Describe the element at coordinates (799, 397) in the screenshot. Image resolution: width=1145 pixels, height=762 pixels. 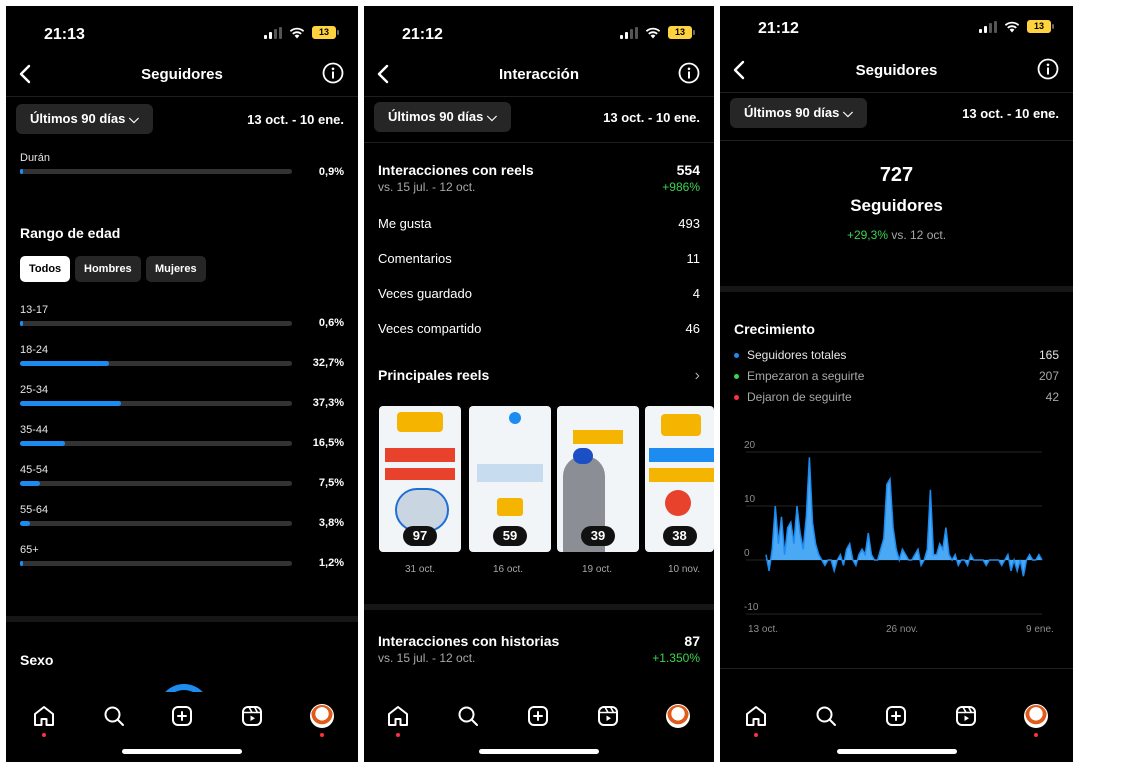
I see `legend-label: Dejaron de seguirte` at that location.